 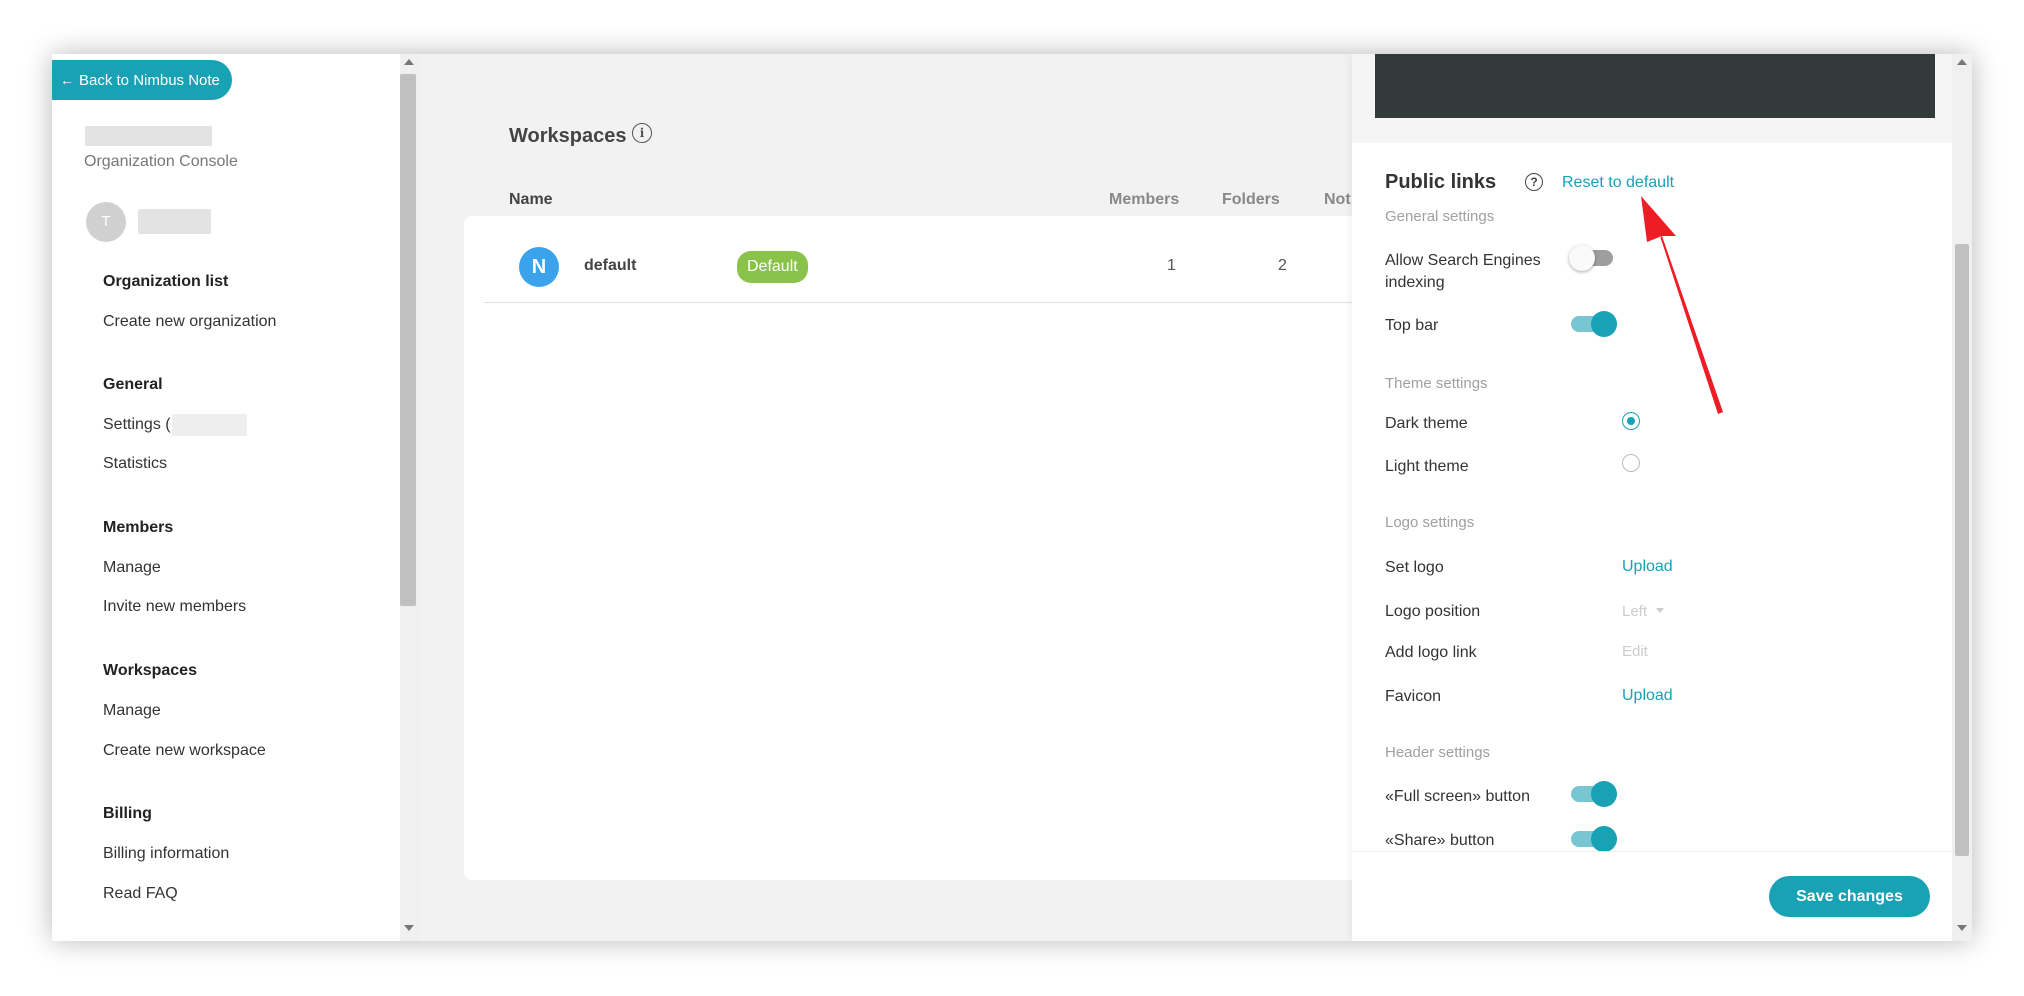 What do you see at coordinates (133, 384) in the screenshot?
I see `section-general: General` at bounding box center [133, 384].